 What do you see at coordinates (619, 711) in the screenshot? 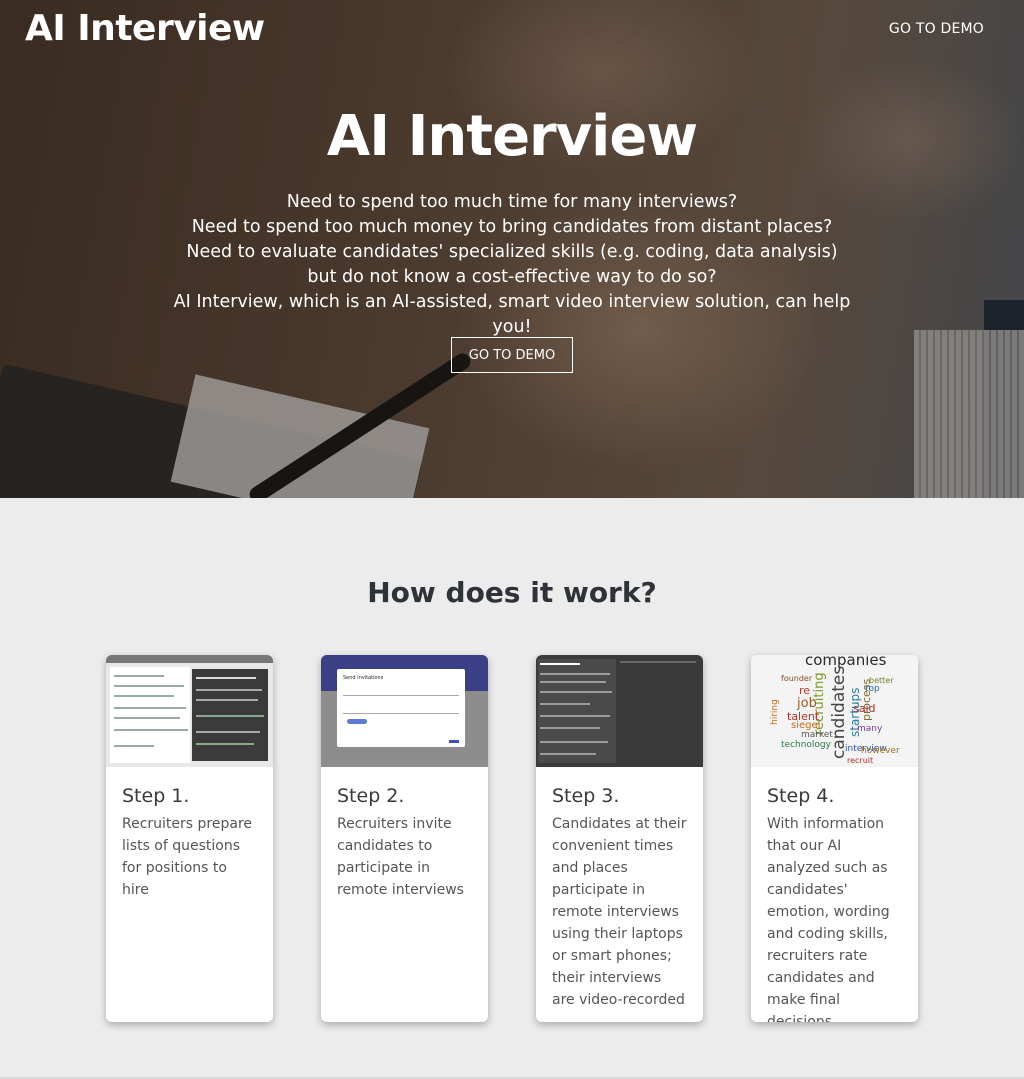
I see `step-3-screenshot` at bounding box center [619, 711].